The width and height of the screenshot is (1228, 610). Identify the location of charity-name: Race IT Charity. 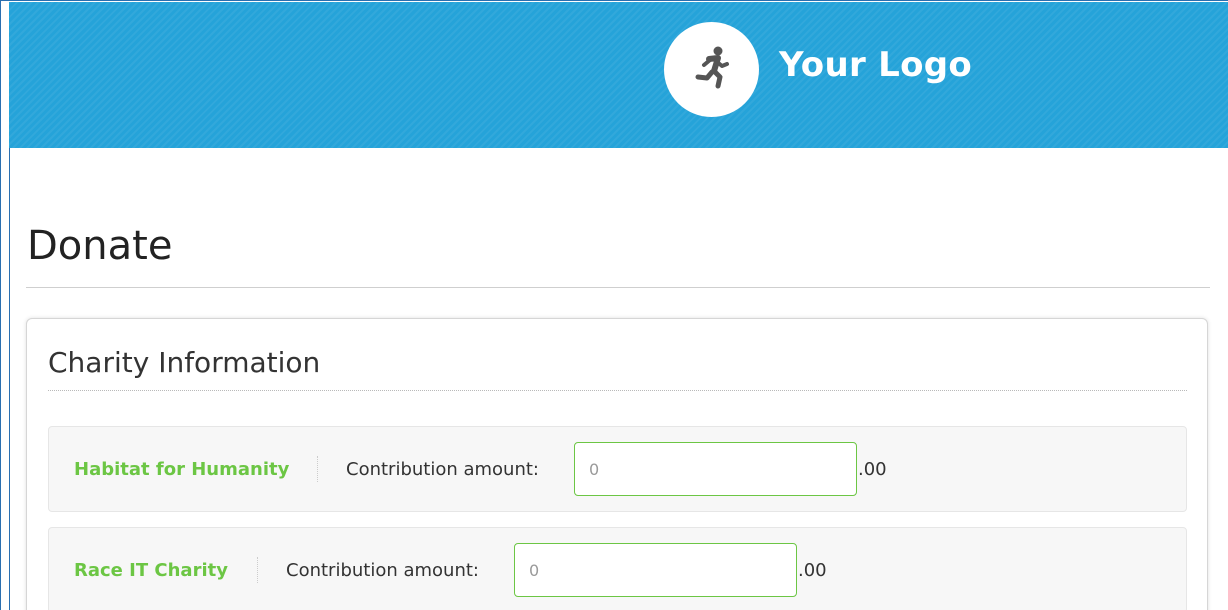
(151, 570).